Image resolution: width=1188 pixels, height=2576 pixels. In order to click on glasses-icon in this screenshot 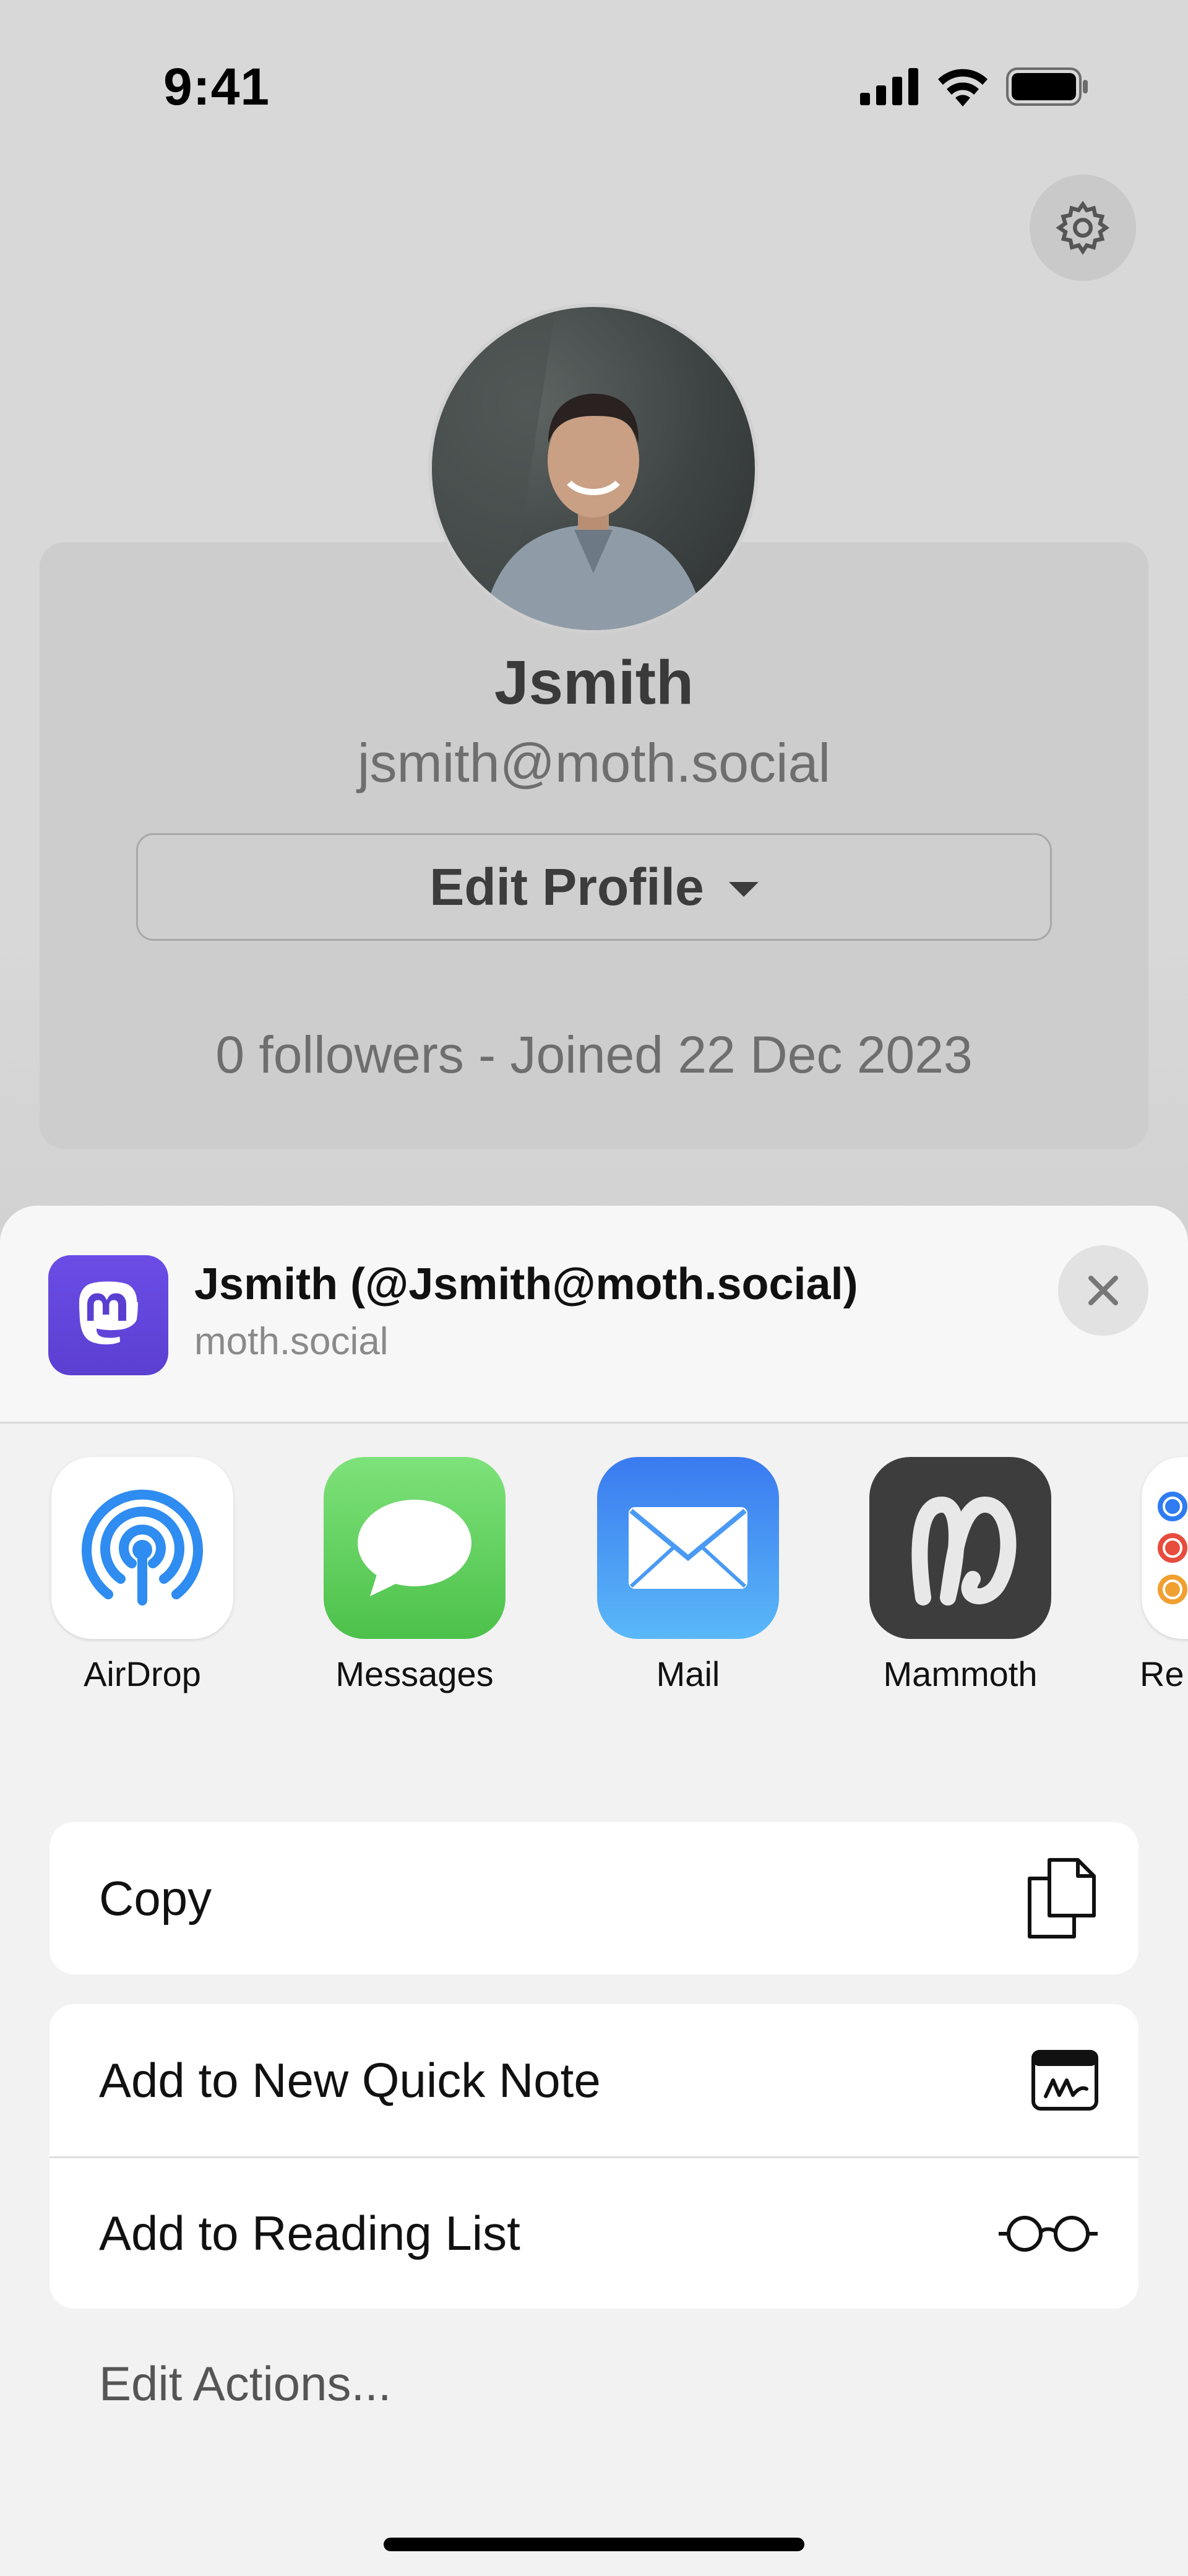, I will do `click(1048, 2233)`.